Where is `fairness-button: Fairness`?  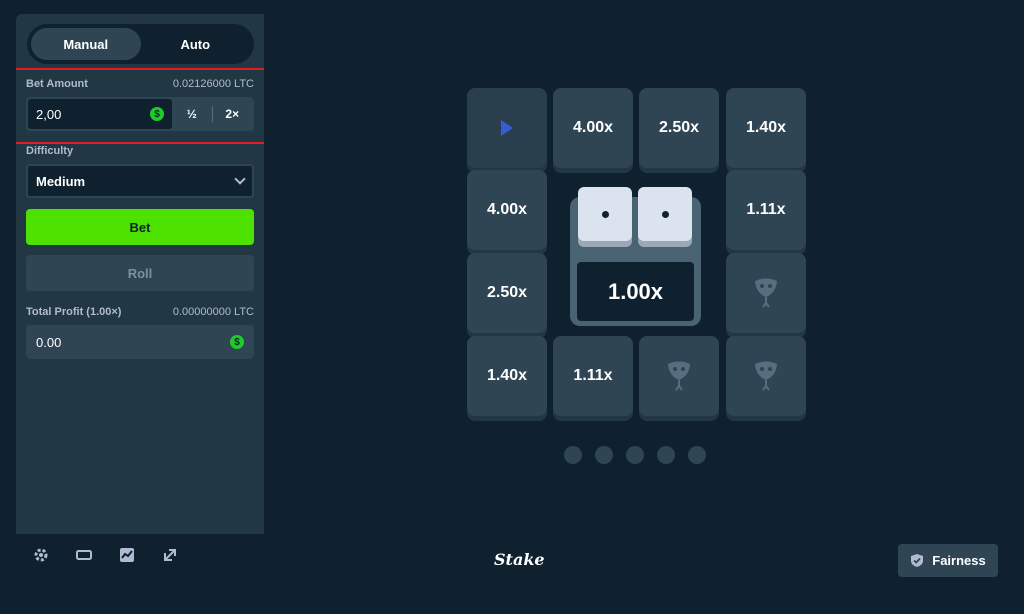 fairness-button: Fairness is located at coordinates (948, 560).